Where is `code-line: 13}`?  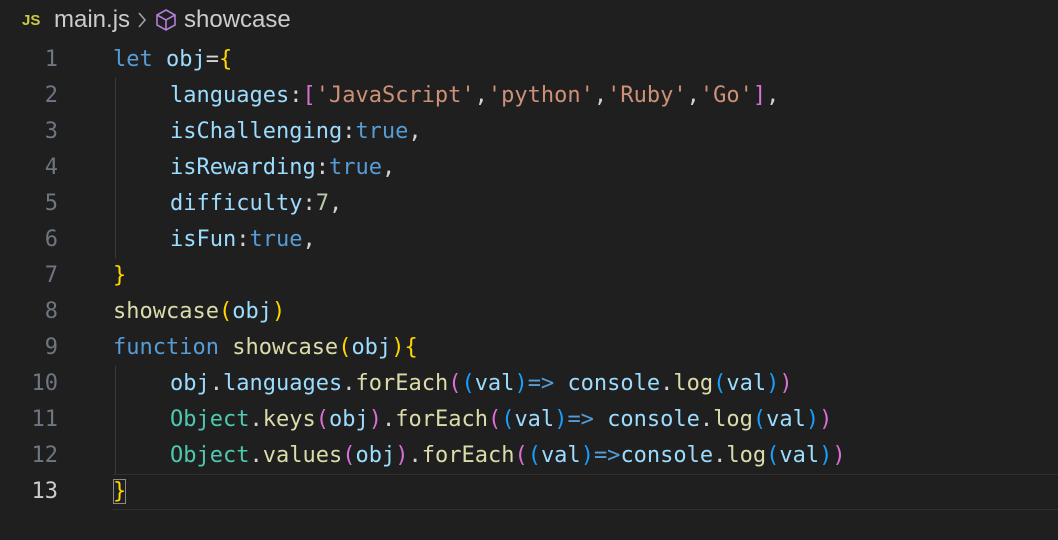
code-line: 13} is located at coordinates (529, 492).